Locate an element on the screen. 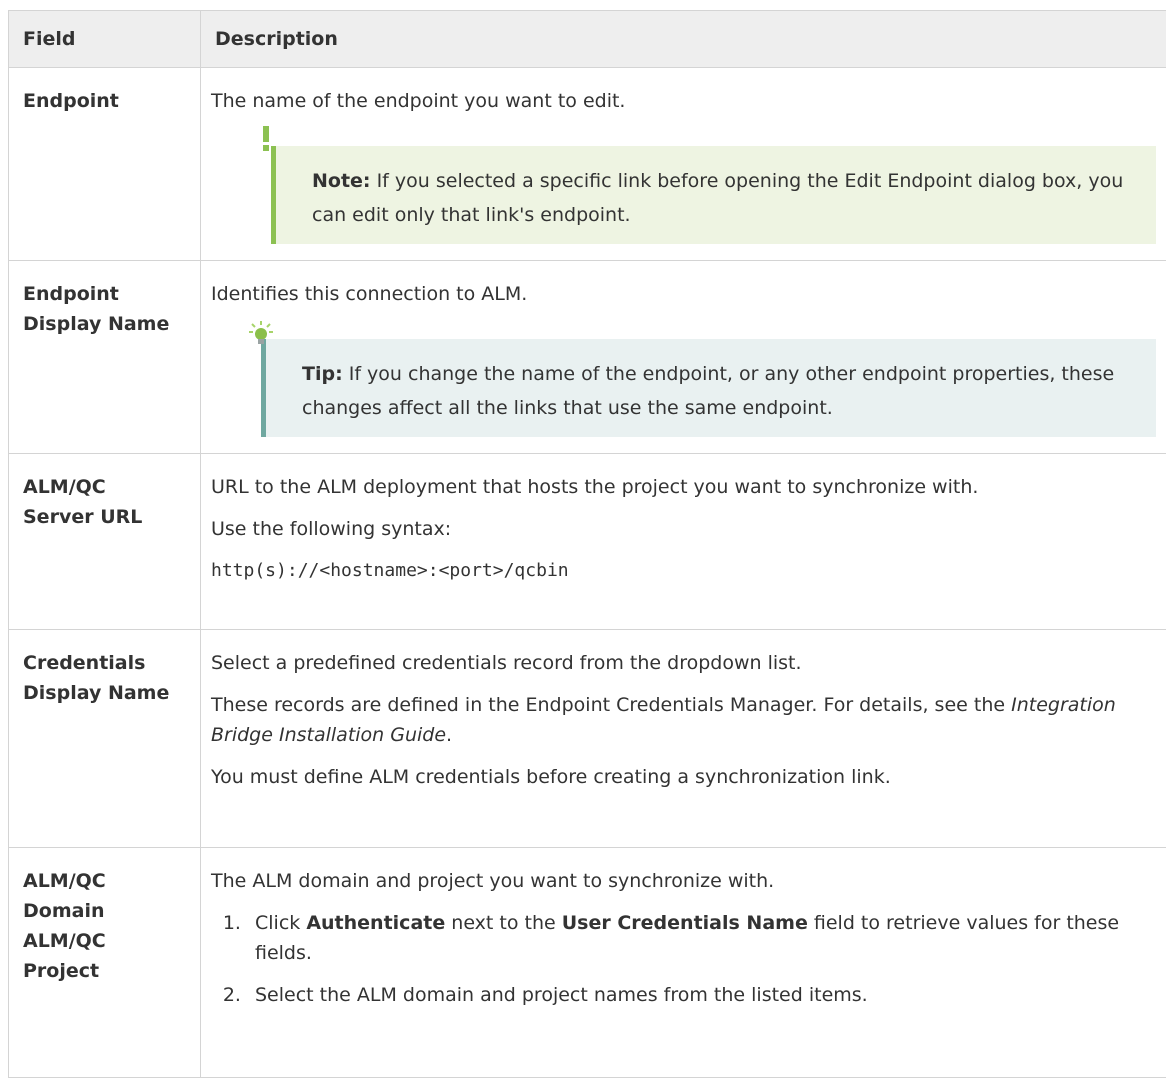 The width and height of the screenshot is (1166, 1078). description-text-part: . is located at coordinates (449, 735).